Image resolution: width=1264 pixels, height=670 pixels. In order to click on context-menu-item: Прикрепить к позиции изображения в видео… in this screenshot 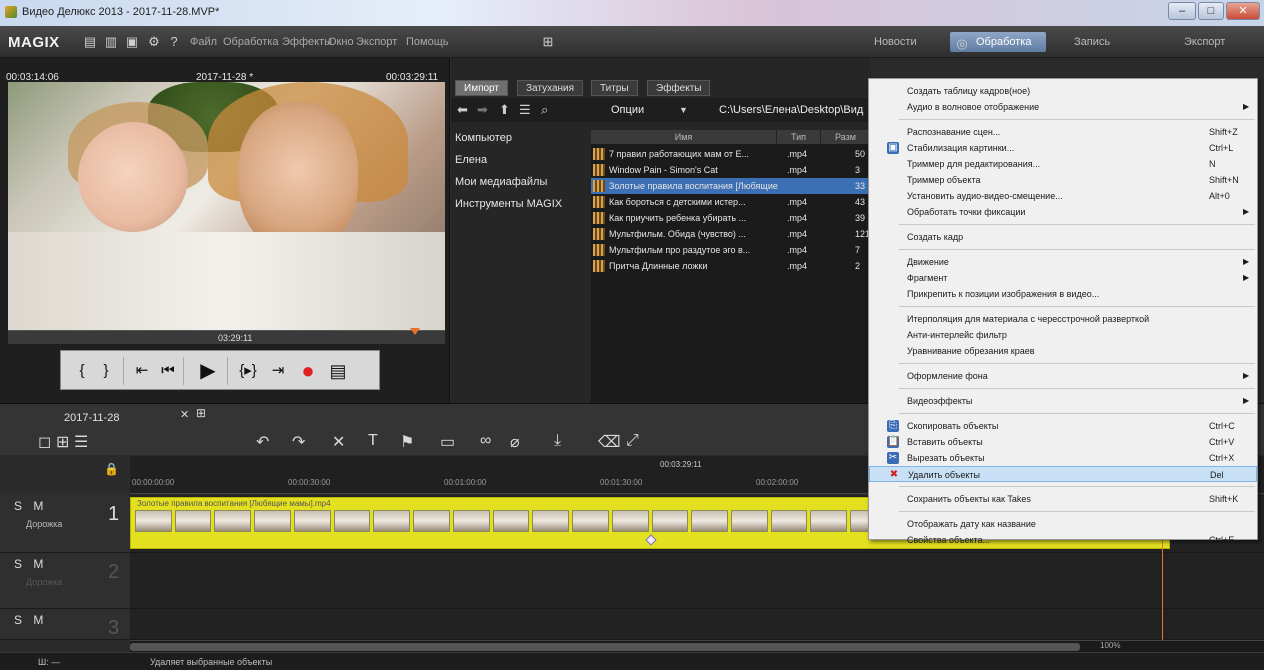, I will do `click(1063, 294)`.